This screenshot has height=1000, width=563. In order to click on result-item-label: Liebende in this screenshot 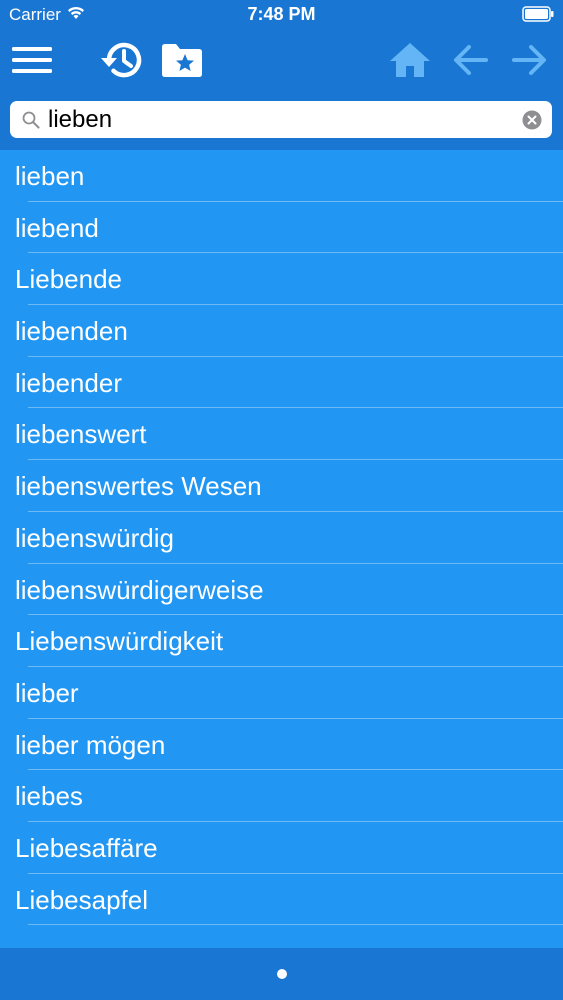, I will do `click(68, 279)`.